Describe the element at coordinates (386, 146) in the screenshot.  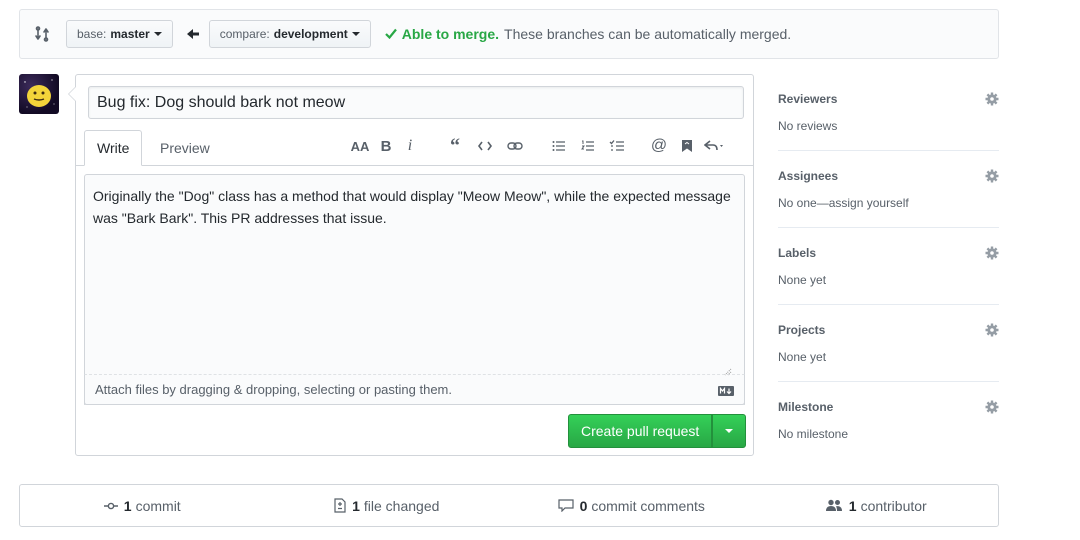
I see `bold-icon: B` at that location.